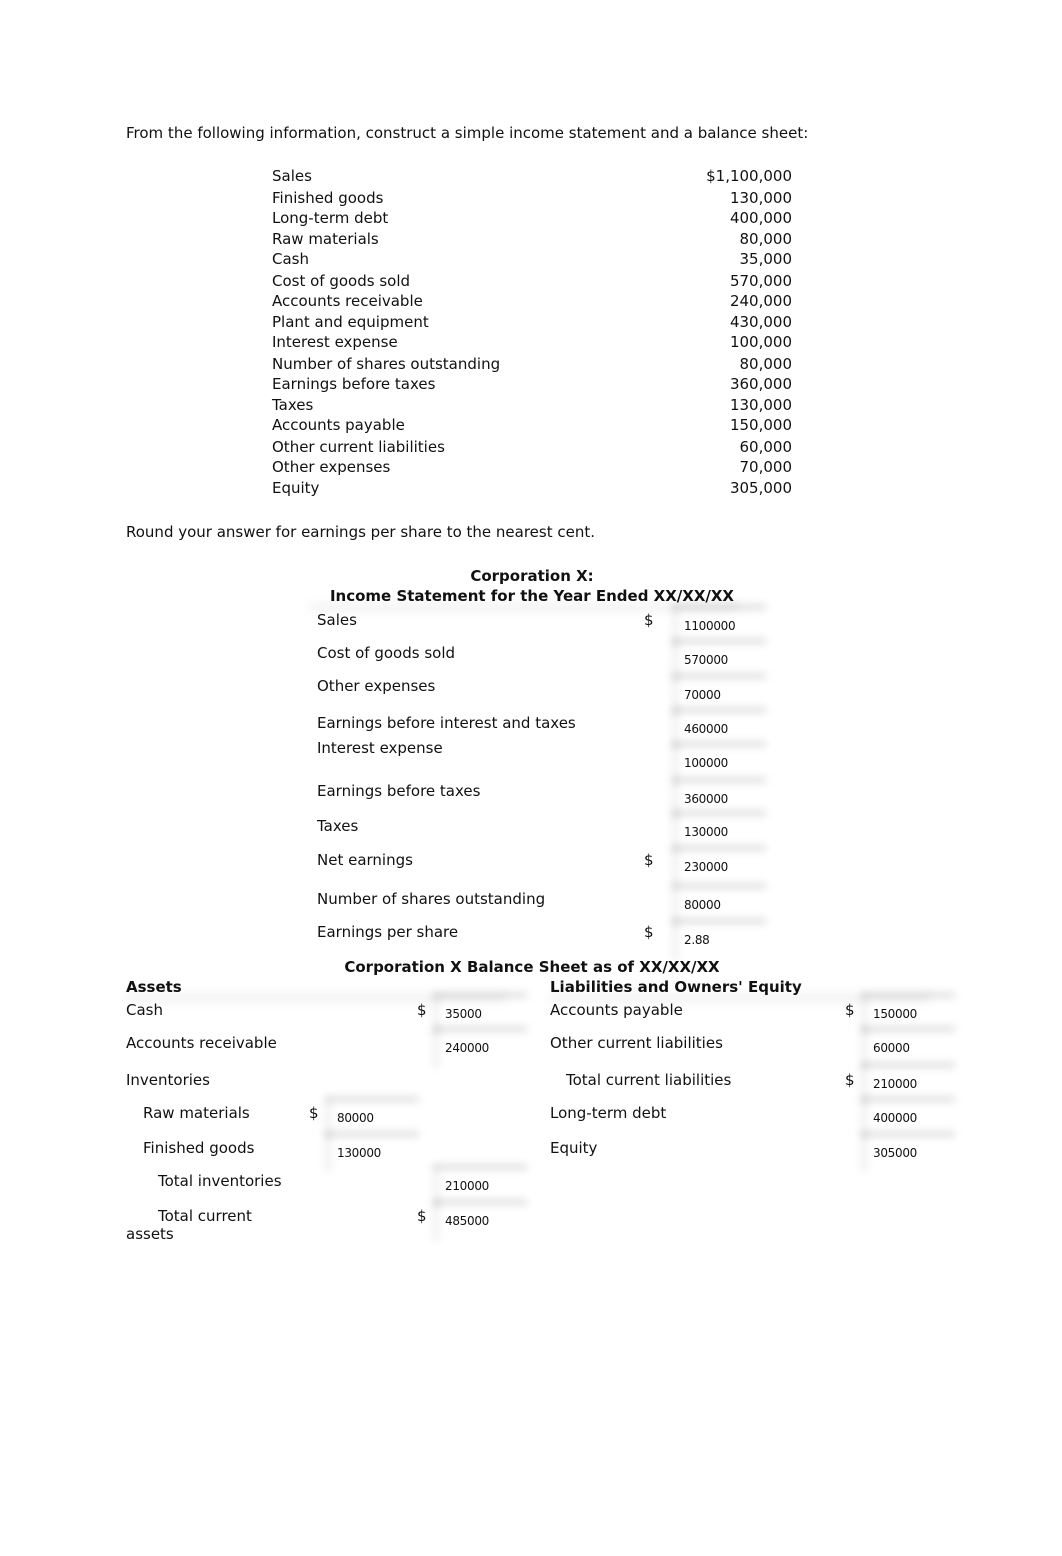 Image resolution: width=1062 pixels, height=1556 pixels. What do you see at coordinates (201, 1043) in the screenshot?
I see `accounts-receivable-label: Accounts receivable` at bounding box center [201, 1043].